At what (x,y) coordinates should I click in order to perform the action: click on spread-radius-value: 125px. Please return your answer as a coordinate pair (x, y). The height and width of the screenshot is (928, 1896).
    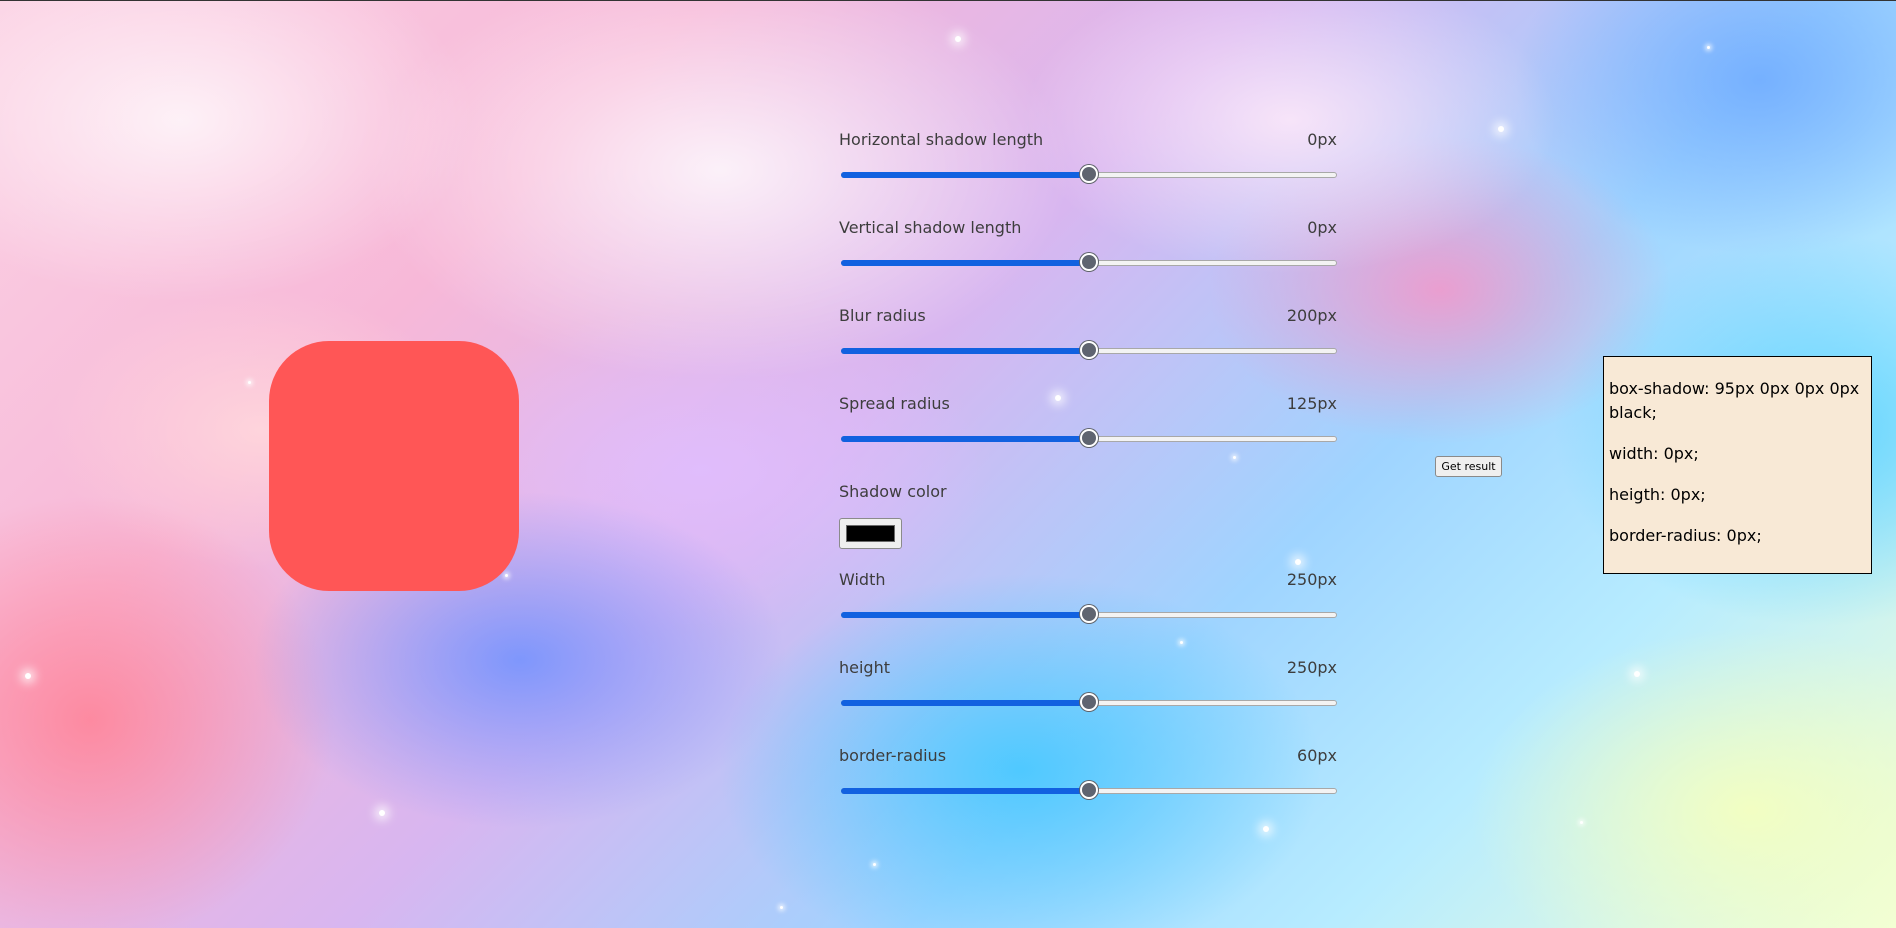
    Looking at the image, I should click on (1311, 403).